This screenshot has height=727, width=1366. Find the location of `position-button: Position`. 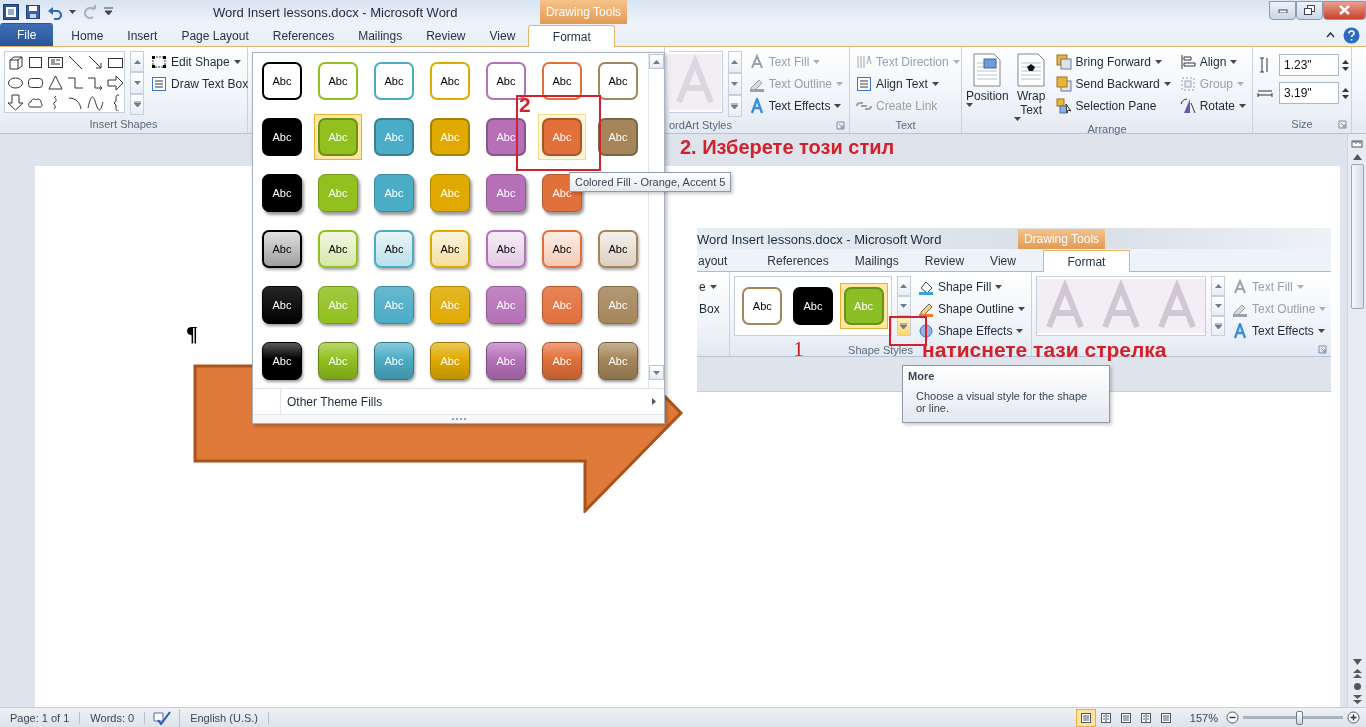

position-button: Position is located at coordinates (987, 87).